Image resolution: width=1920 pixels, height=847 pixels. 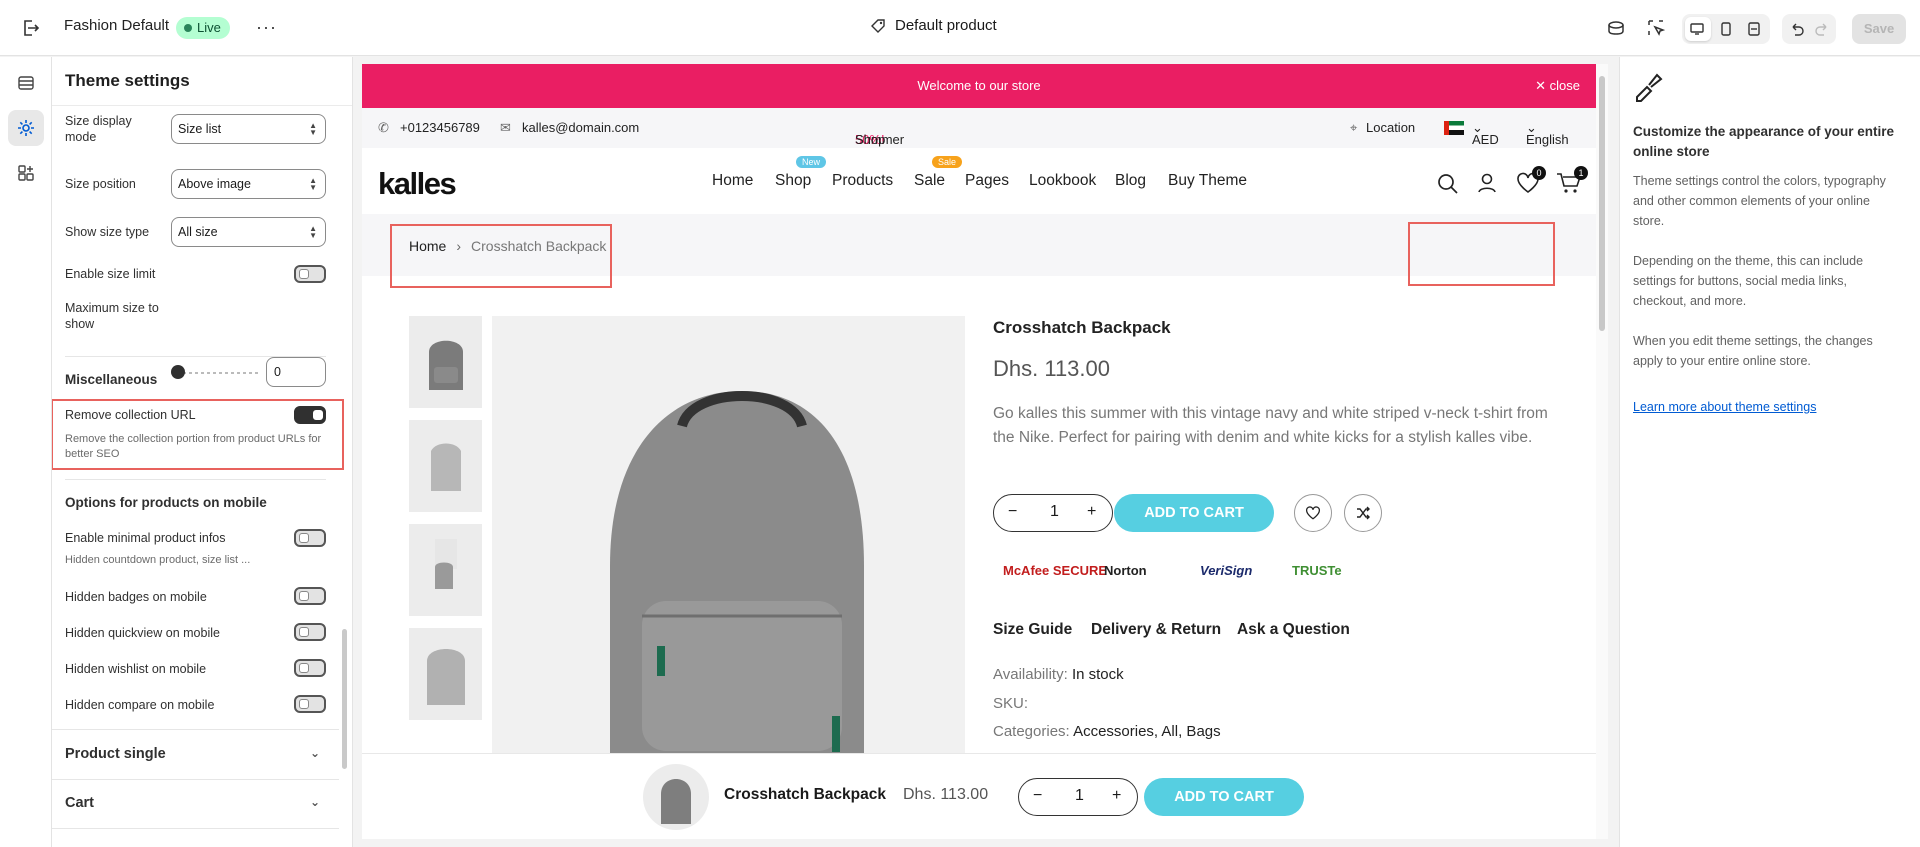 What do you see at coordinates (195, 803) in the screenshot?
I see `cart-section: Cart ⌄` at bounding box center [195, 803].